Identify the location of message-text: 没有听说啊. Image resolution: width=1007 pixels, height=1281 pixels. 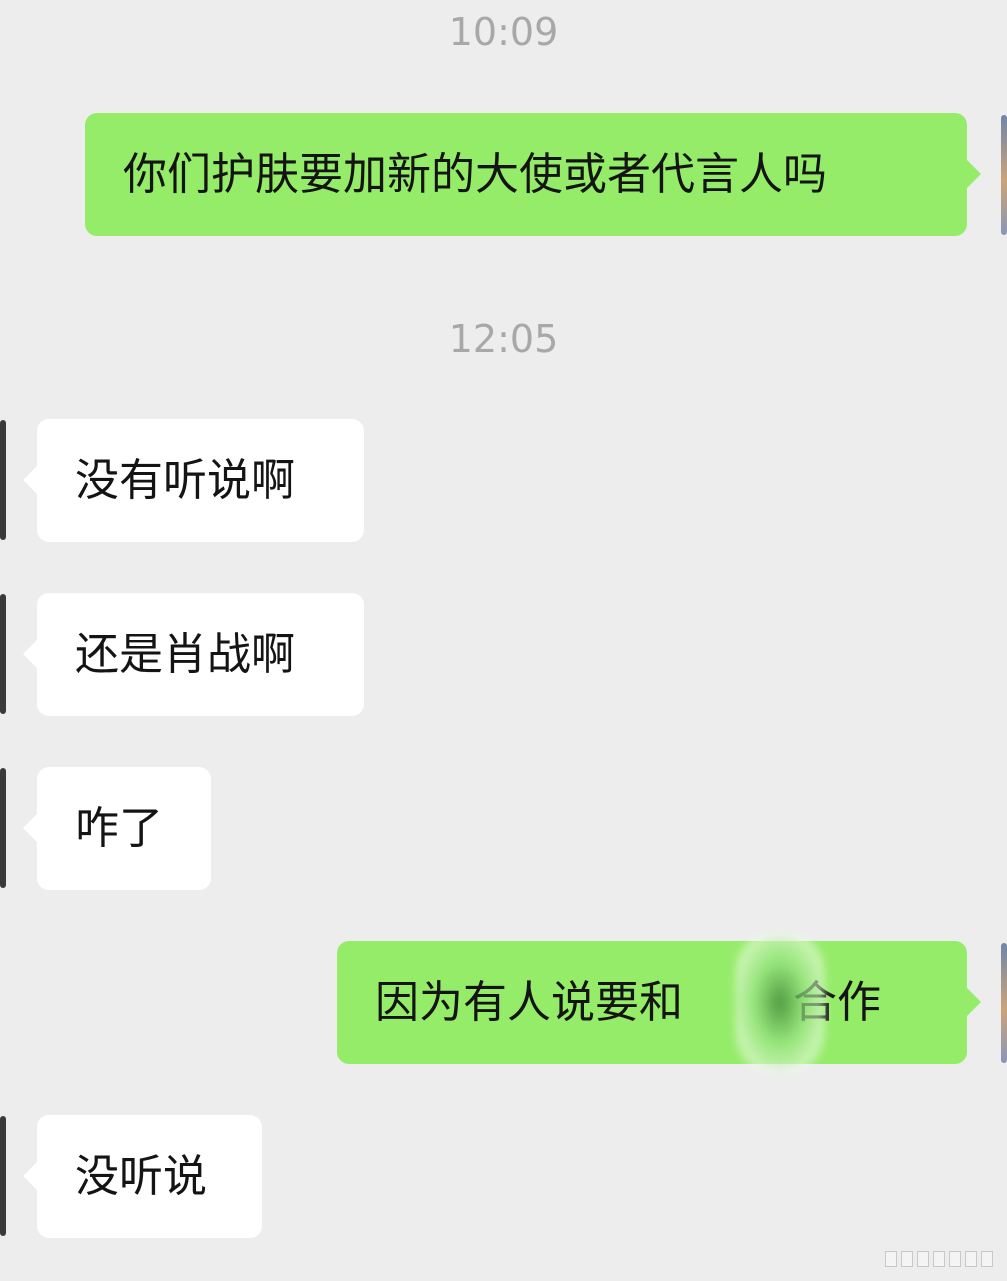
(185, 480).